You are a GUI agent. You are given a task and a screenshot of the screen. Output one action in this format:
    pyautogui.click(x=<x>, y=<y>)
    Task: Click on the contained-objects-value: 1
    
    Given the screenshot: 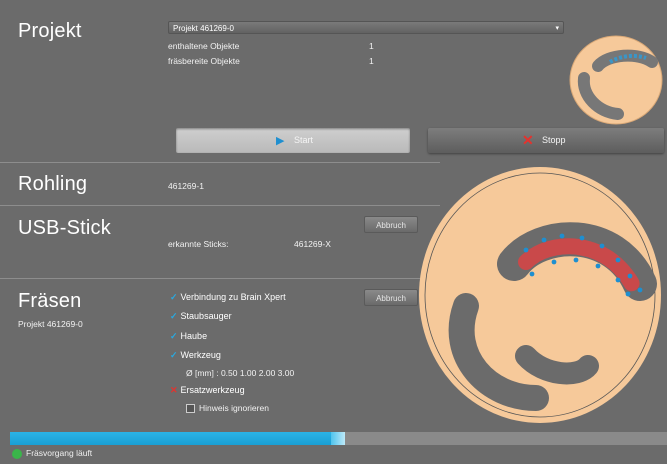 What is the action you would take?
    pyautogui.click(x=371, y=46)
    